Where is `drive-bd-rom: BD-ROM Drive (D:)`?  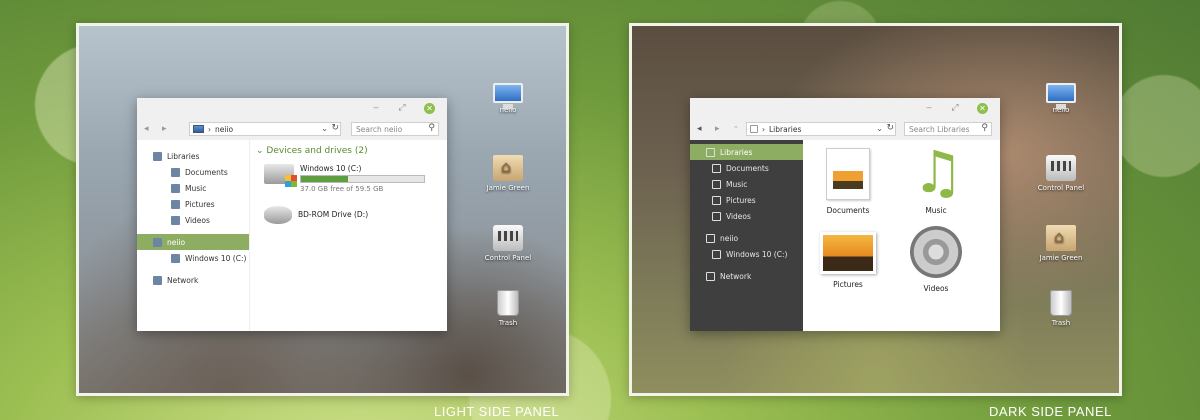 drive-bd-rom: BD-ROM Drive (D:) is located at coordinates (316, 215).